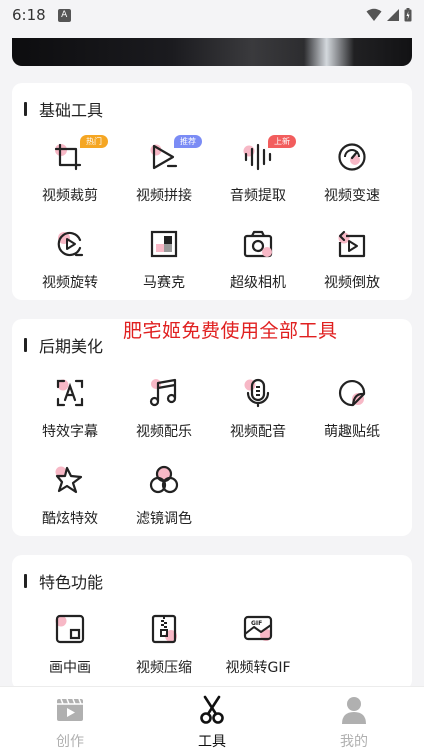 The height and width of the screenshot is (755, 424). What do you see at coordinates (70, 500) in the screenshot?
I see `tool-cool-effect: 酷炫特效` at bounding box center [70, 500].